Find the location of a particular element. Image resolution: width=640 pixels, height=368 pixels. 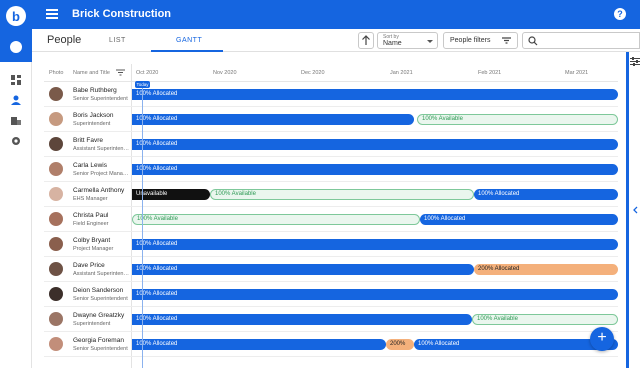

arrow-up-icon is located at coordinates (366, 40).